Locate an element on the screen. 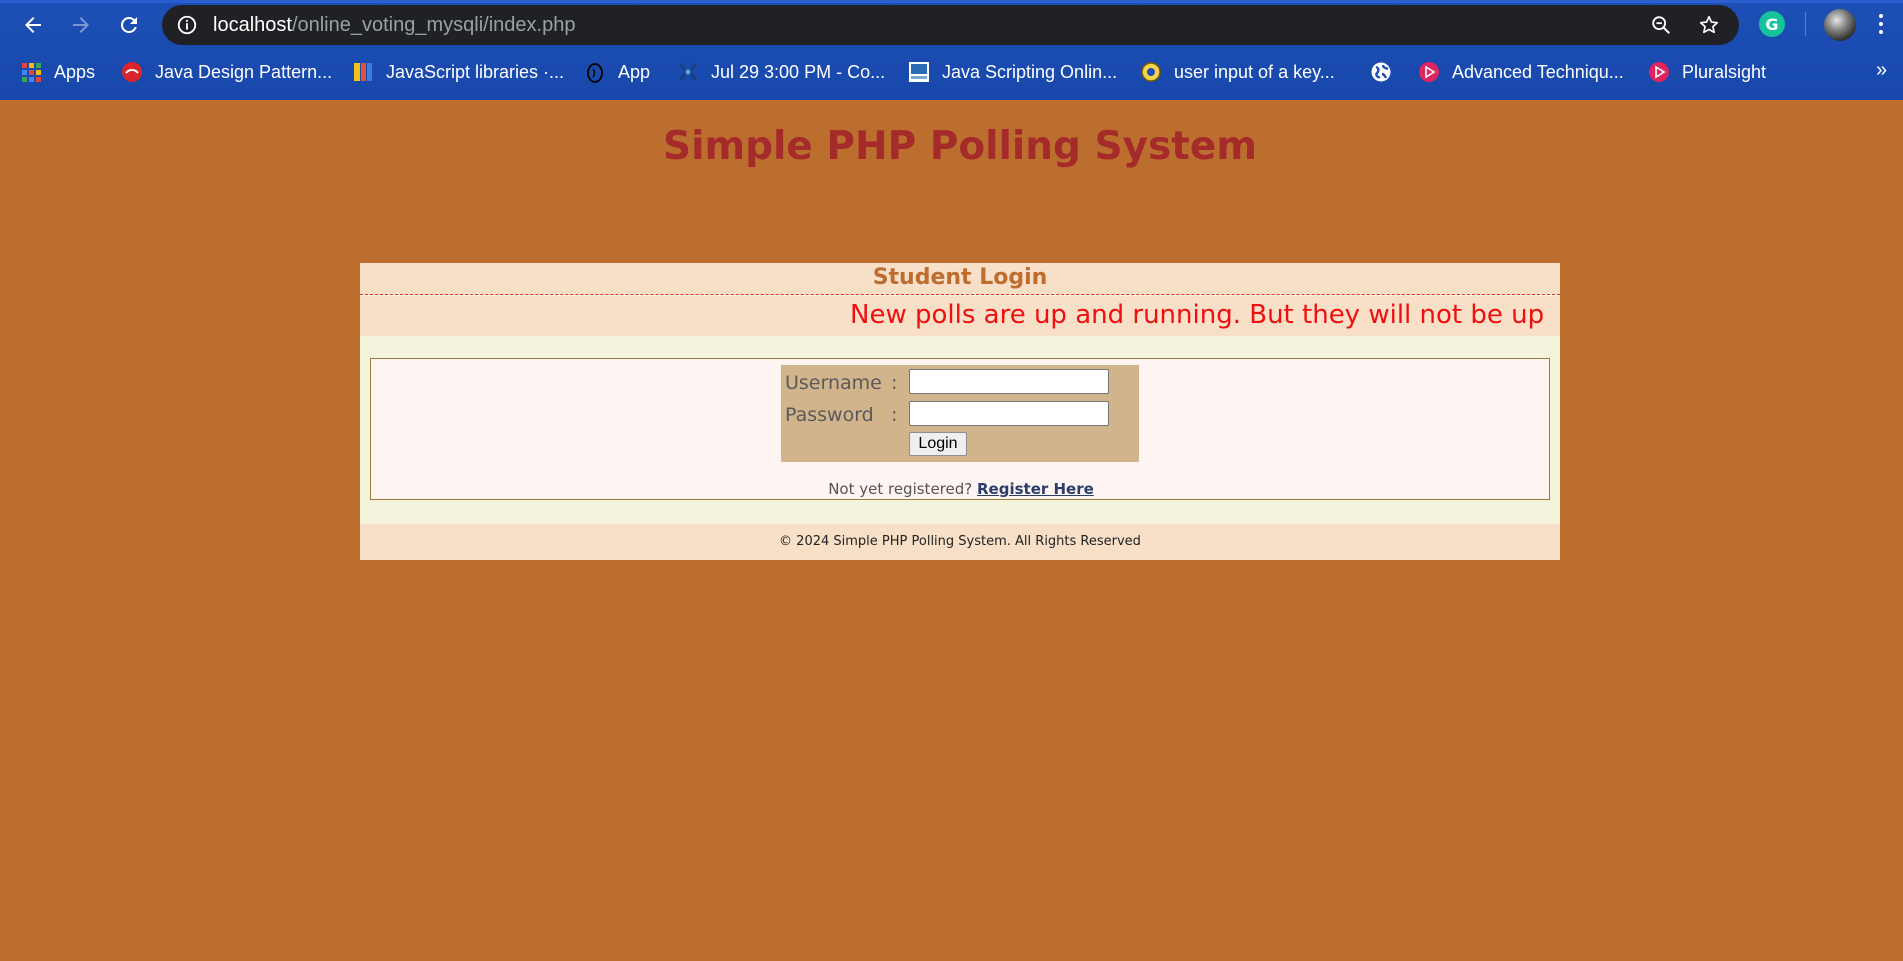 The image size is (1903, 961). grammarly-extension-icon: G is located at coordinates (1772, 24).